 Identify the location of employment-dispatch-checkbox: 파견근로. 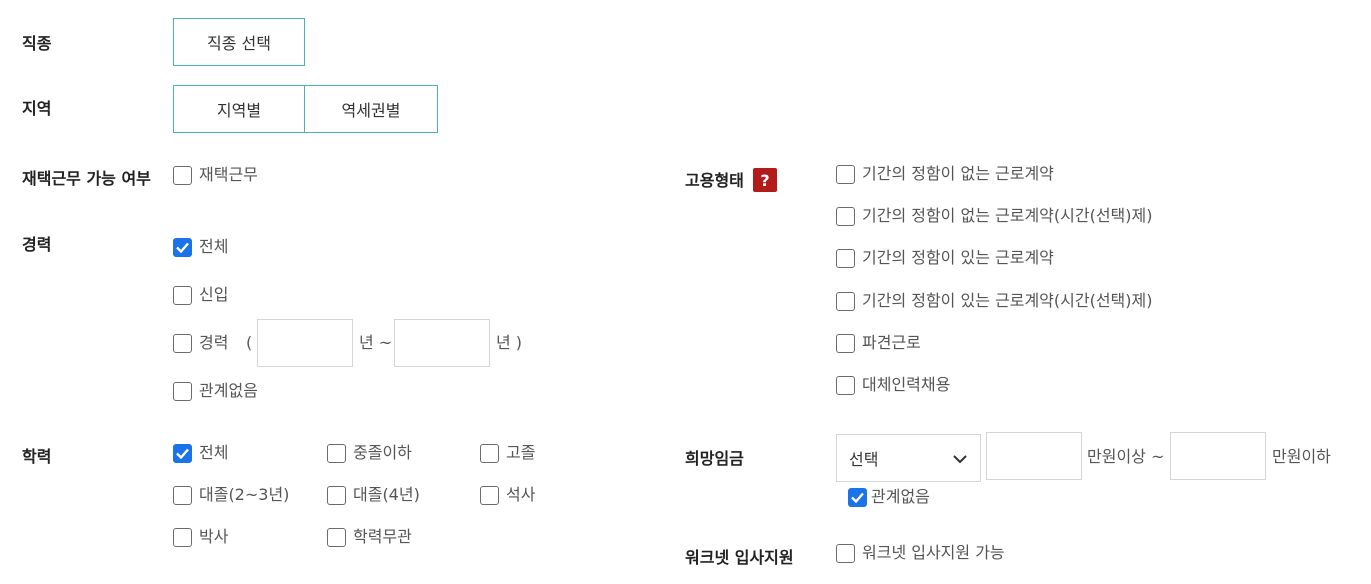
(878, 343).